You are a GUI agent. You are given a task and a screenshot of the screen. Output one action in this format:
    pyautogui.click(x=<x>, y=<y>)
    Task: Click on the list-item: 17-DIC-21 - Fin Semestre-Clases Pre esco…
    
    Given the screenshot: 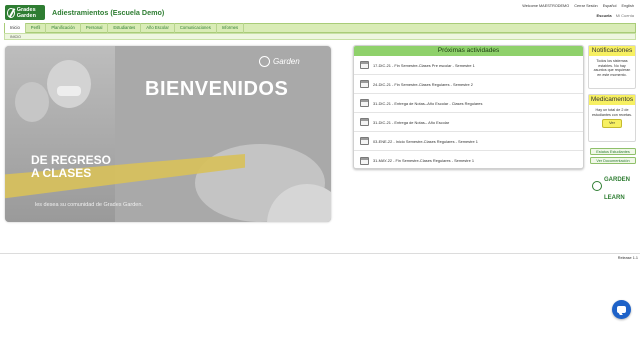 What is the action you would take?
    pyautogui.click(x=468, y=65)
    